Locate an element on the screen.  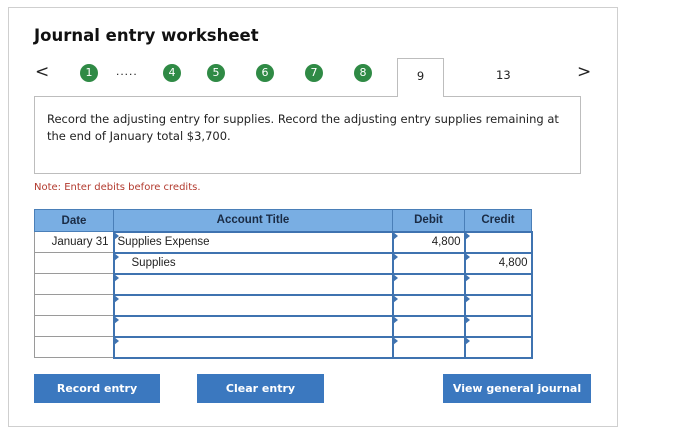
account-cell: Supplies is located at coordinates (253, 263).